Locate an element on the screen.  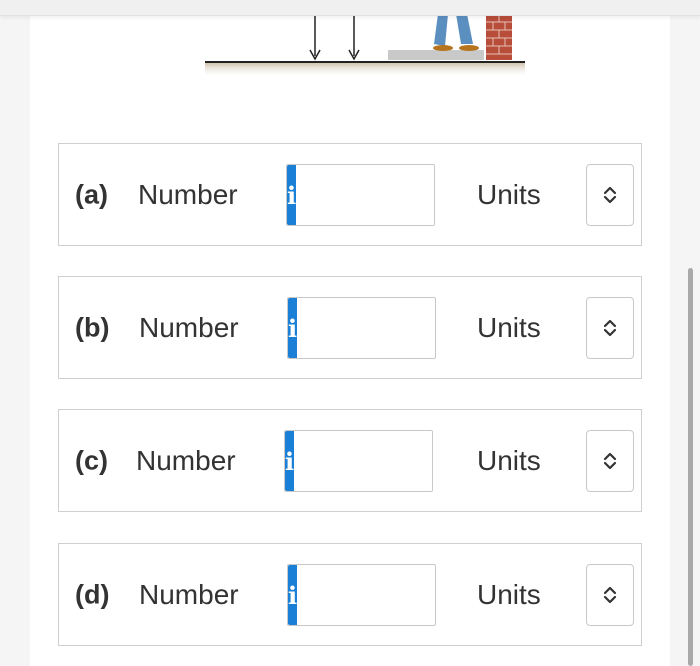
top-bar is located at coordinates (350, 8).